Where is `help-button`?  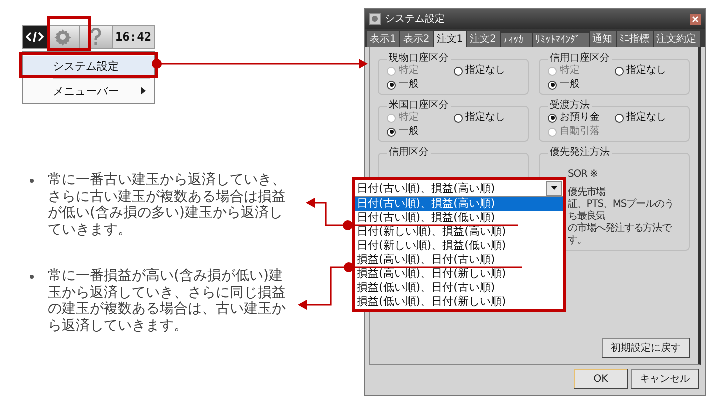 help-button is located at coordinates (96, 37).